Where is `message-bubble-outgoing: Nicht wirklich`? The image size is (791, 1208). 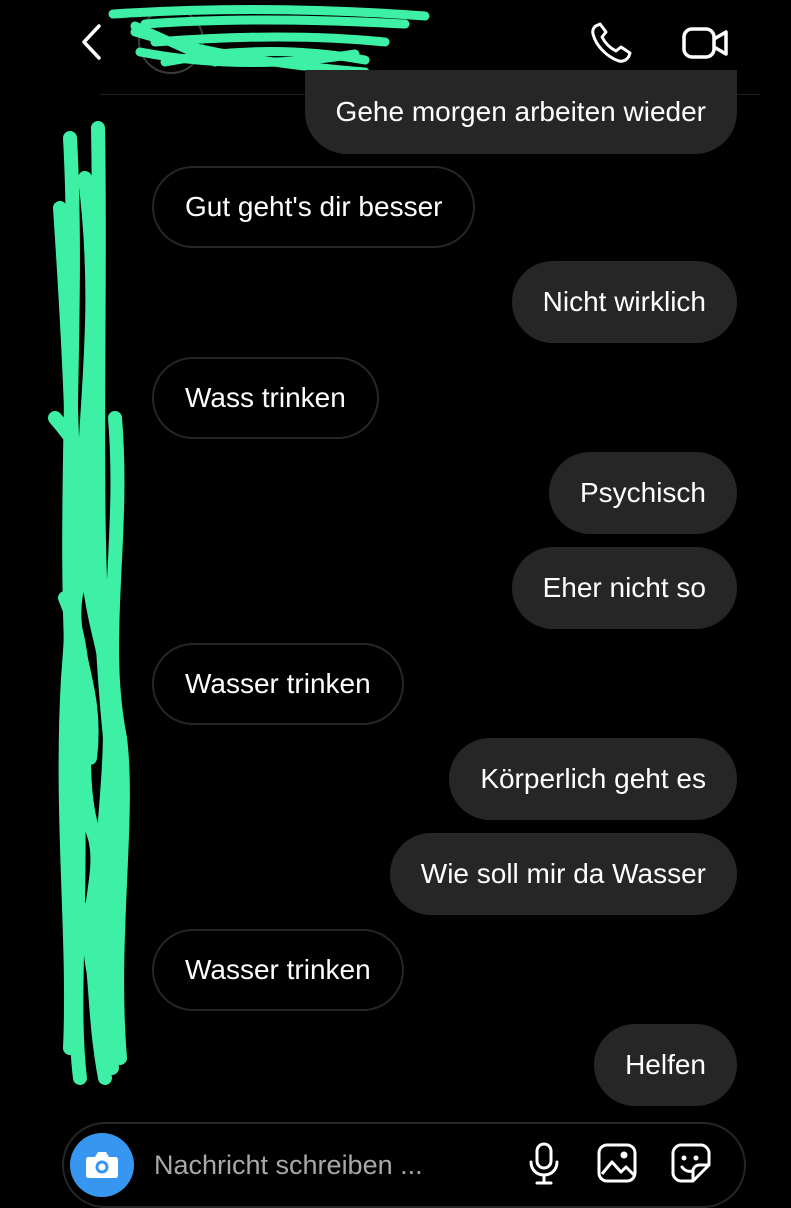
message-bubble-outgoing: Nicht wirklich is located at coordinates (624, 302).